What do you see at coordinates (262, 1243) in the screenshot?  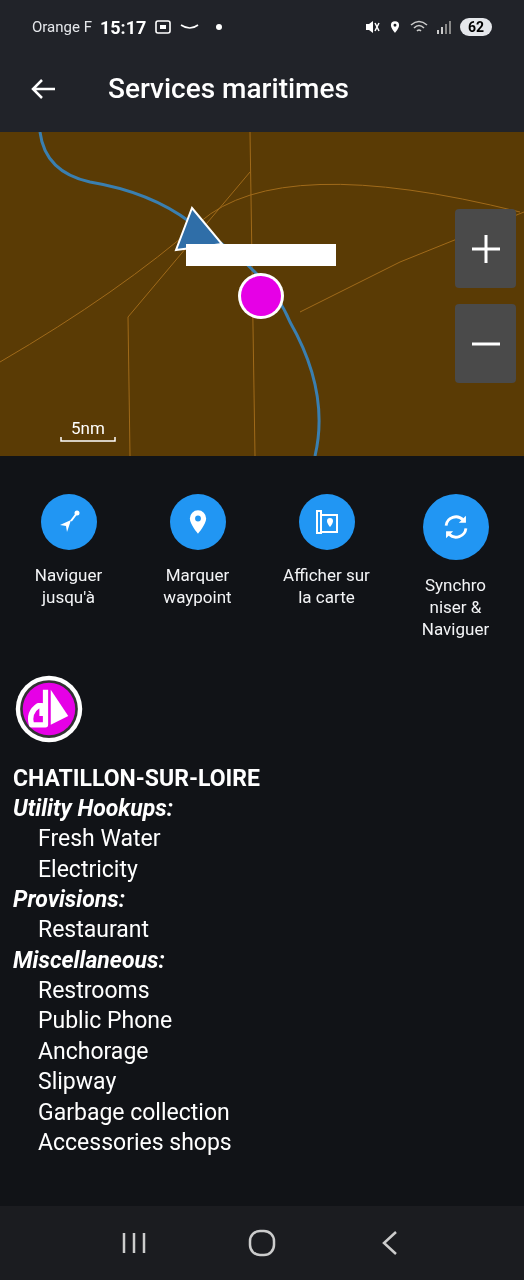 I see `home-icon` at bounding box center [262, 1243].